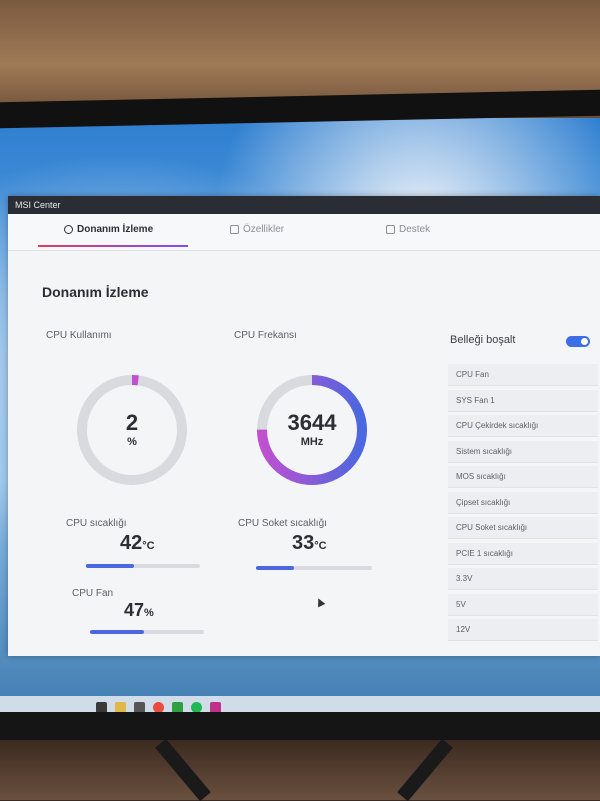 The image size is (600, 801). What do you see at coordinates (304, 205) in the screenshot?
I see `window-title: MSI Center` at bounding box center [304, 205].